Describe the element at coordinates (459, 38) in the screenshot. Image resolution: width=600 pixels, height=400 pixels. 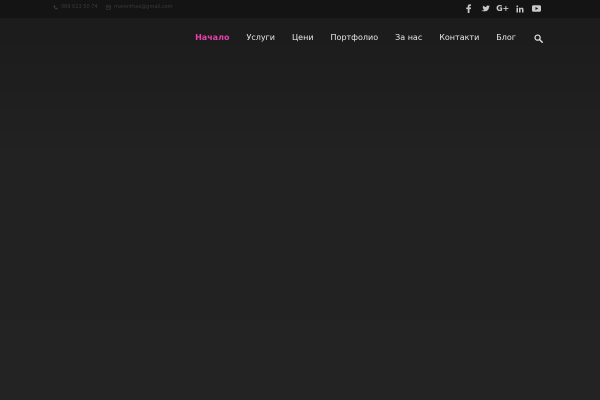
I see `nav-item-contacts: Контакти` at that location.